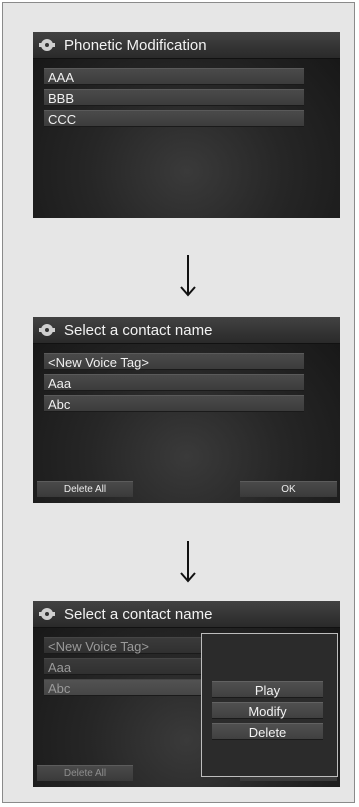 The image size is (359, 807). What do you see at coordinates (135, 45) in the screenshot?
I see `screen-title: Phonetic Modification` at bounding box center [135, 45].